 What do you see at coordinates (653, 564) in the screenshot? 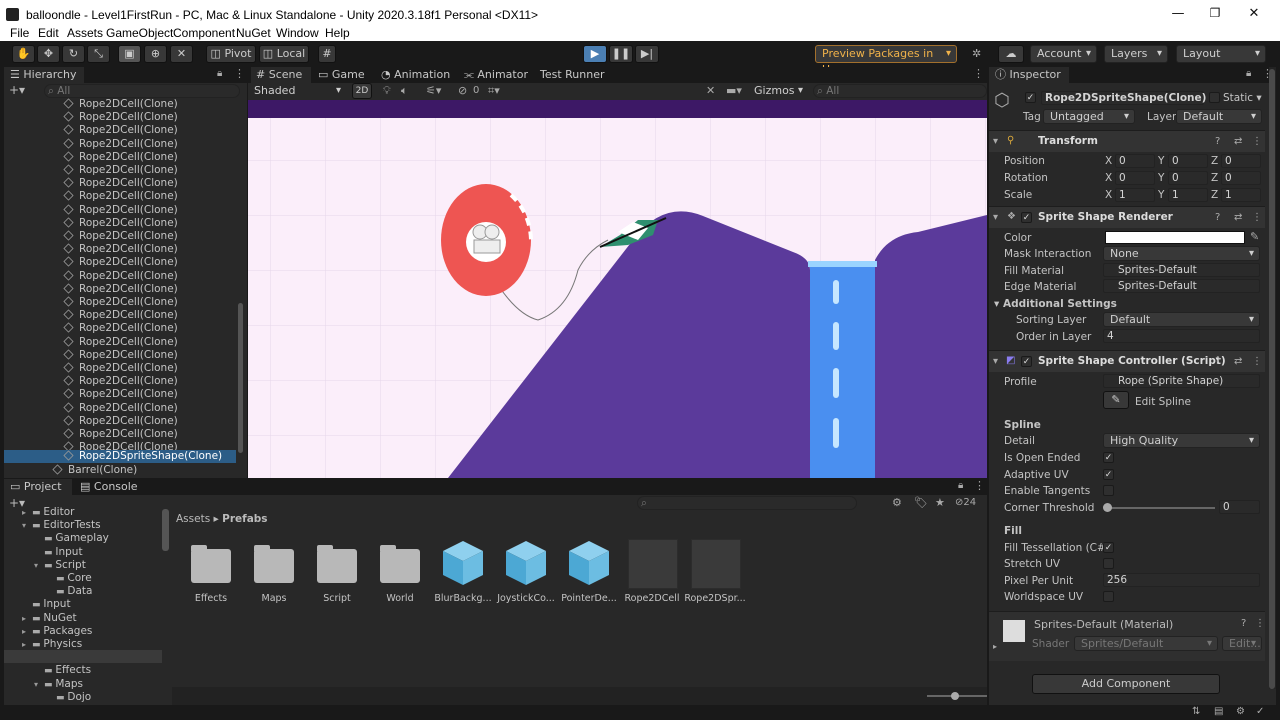
I see `prefab-preview-icon` at bounding box center [653, 564].